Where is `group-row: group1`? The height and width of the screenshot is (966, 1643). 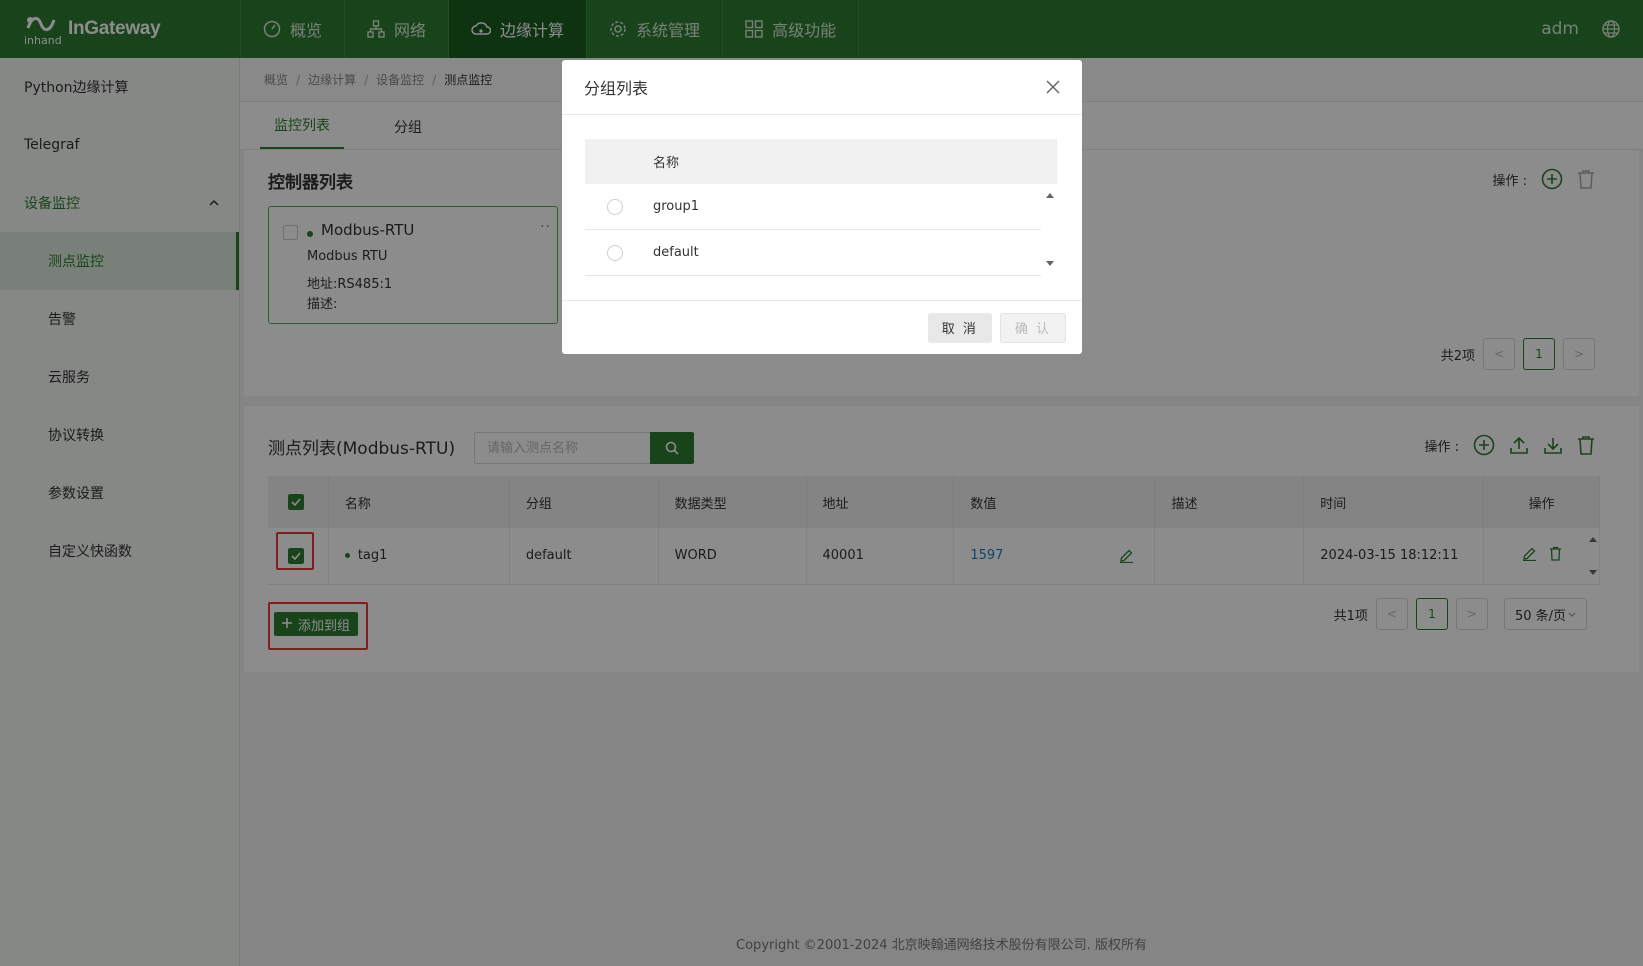
group-row: group1 is located at coordinates (813, 207).